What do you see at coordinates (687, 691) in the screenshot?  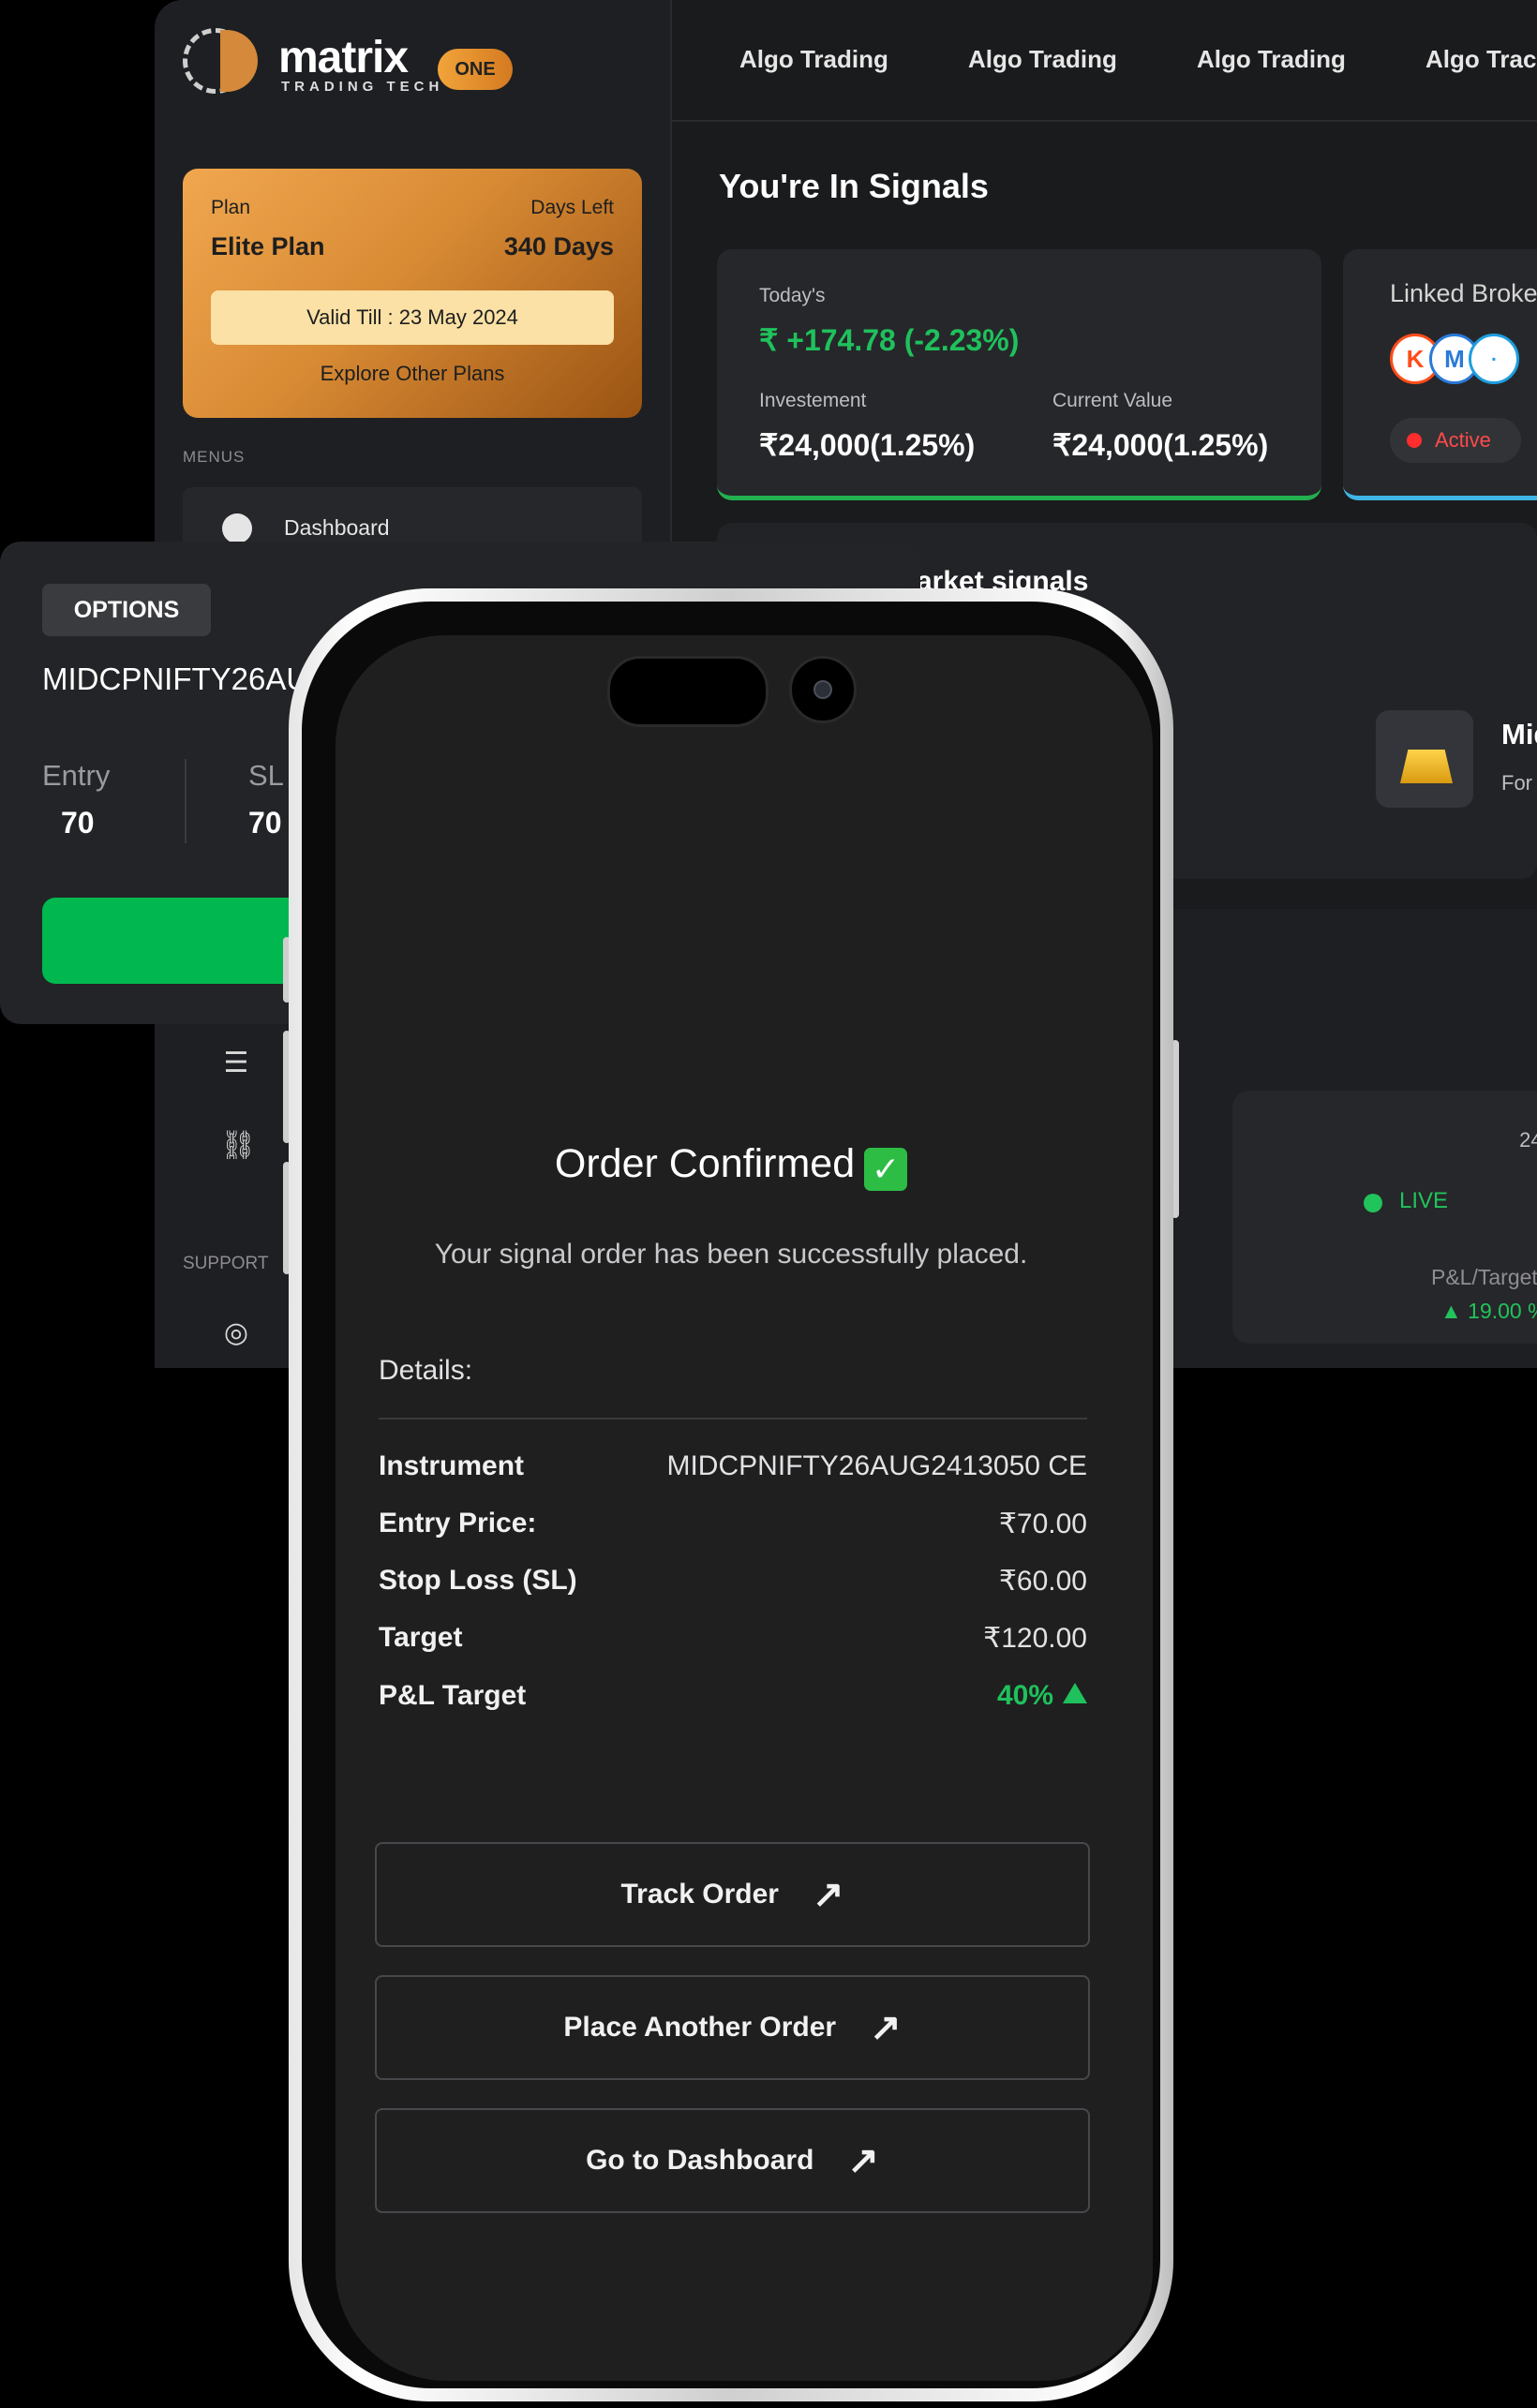 I see `dynamic-island` at bounding box center [687, 691].